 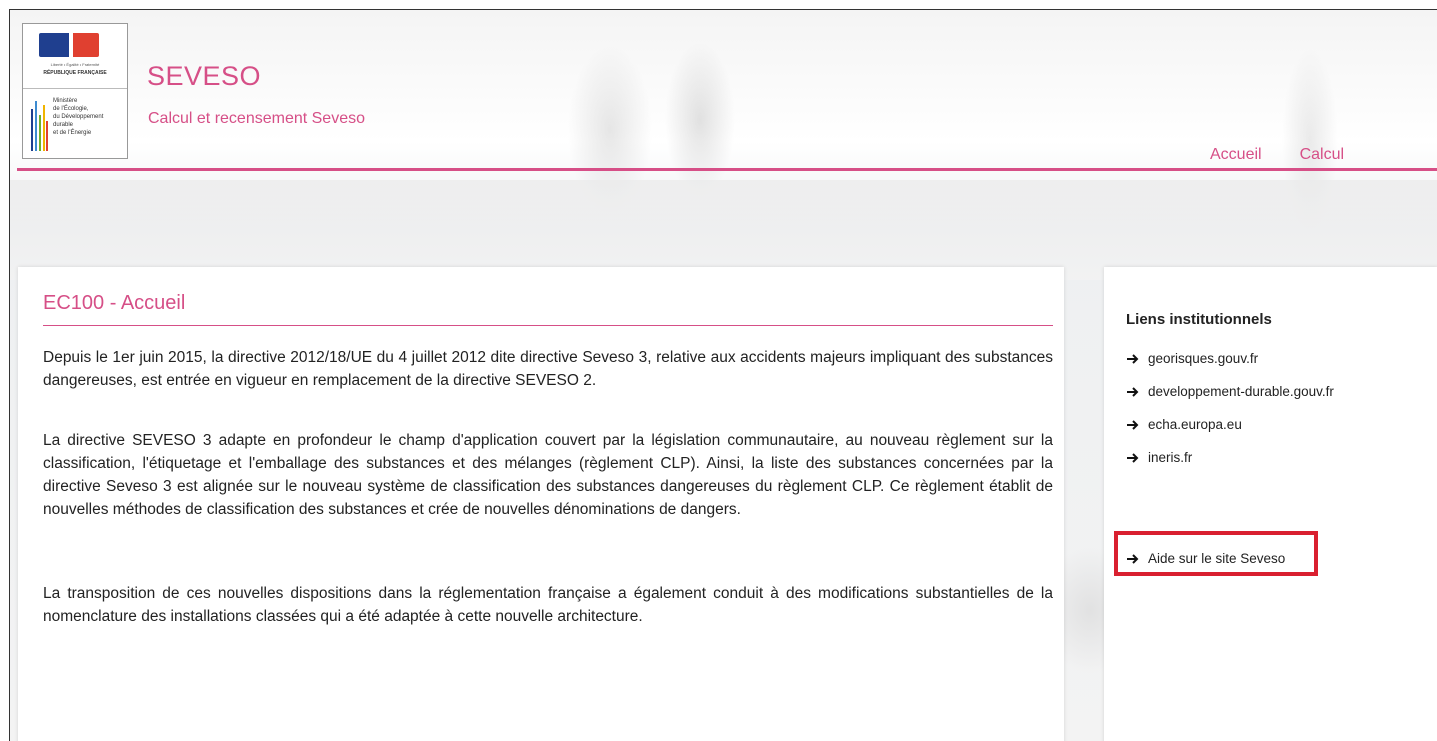 What do you see at coordinates (256, 118) in the screenshot?
I see `site-subtitle: Calcul et recensement Seveso` at bounding box center [256, 118].